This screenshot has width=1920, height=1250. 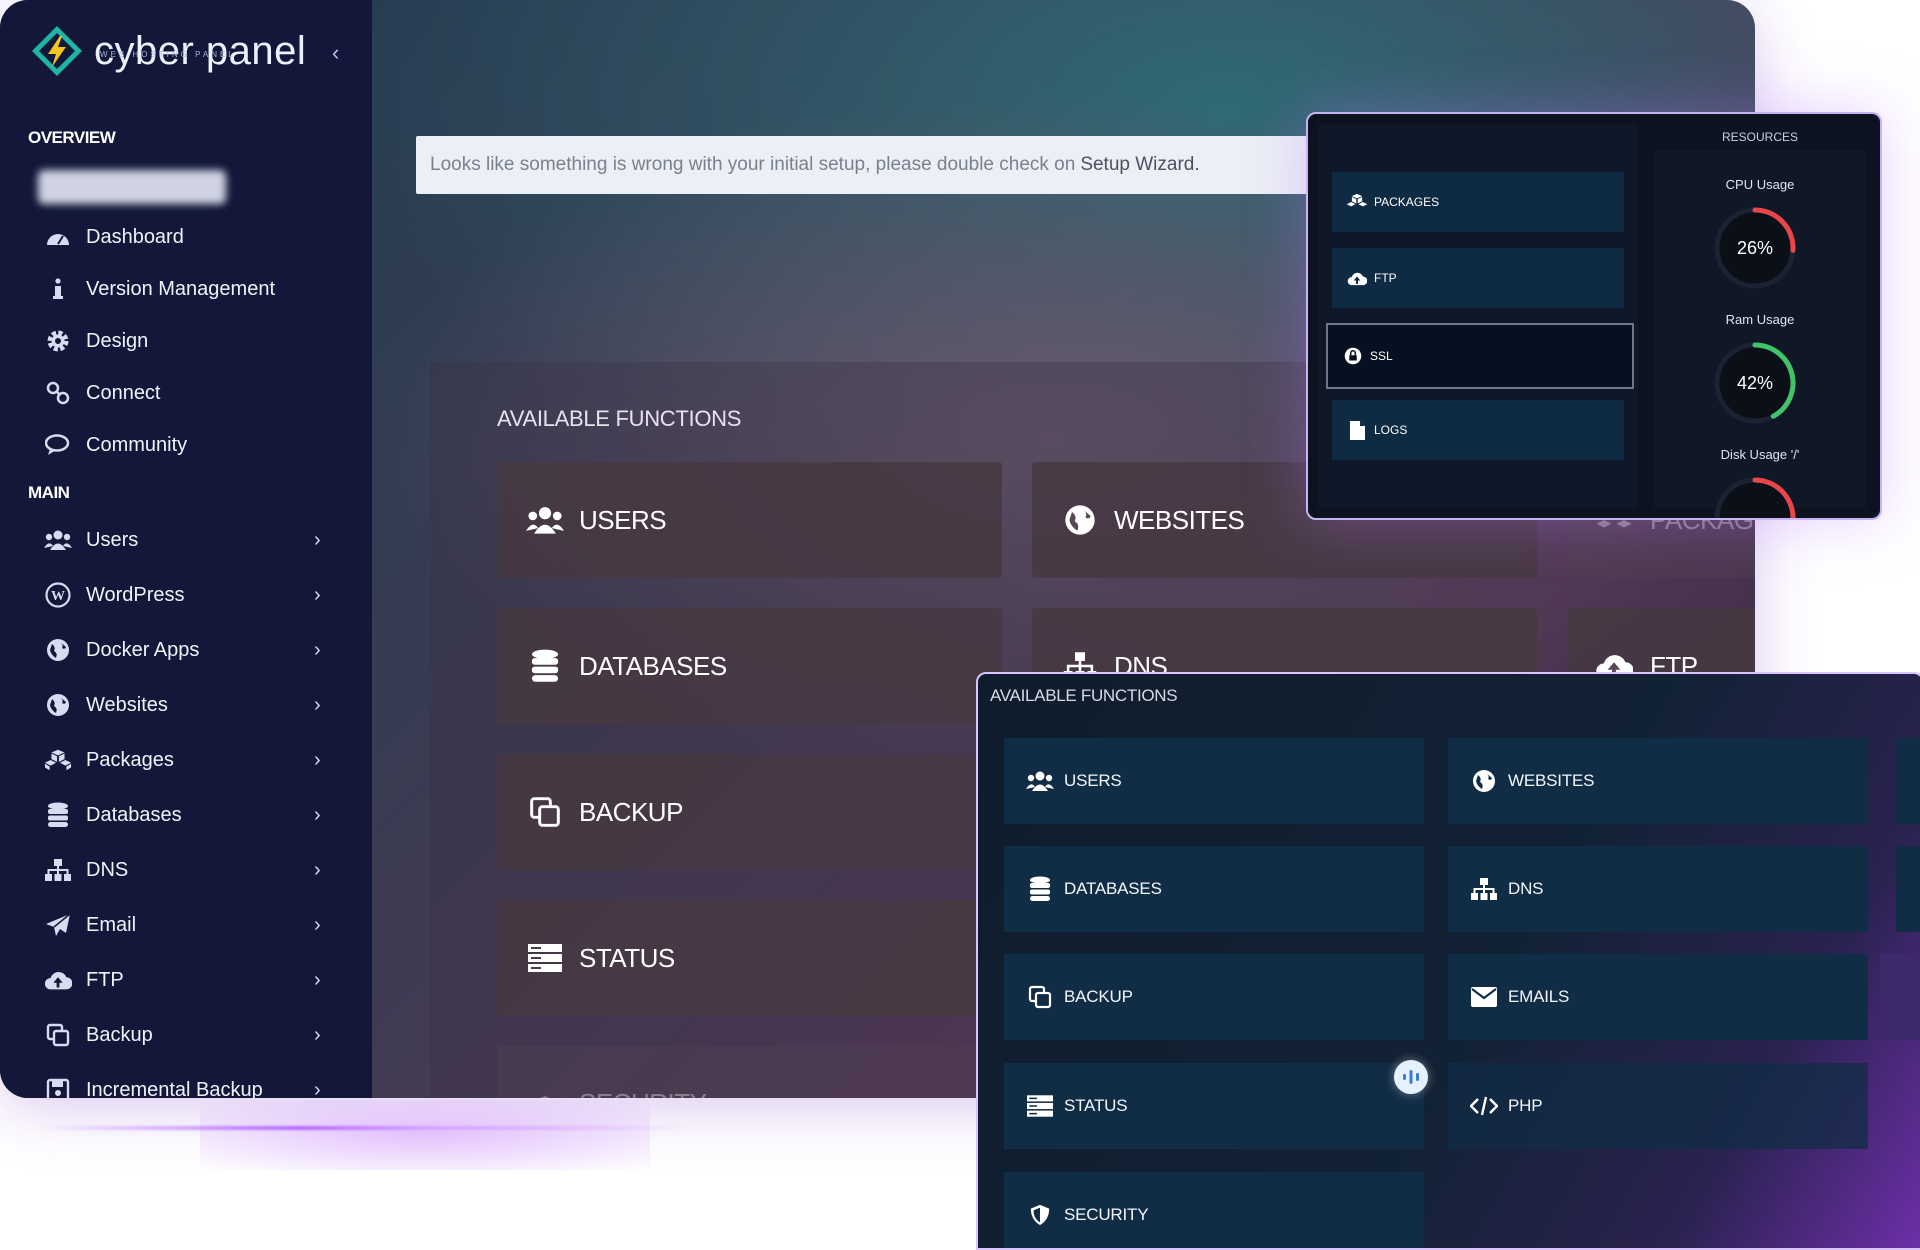 I want to click on function-label: DNS, so click(x=1526, y=888).